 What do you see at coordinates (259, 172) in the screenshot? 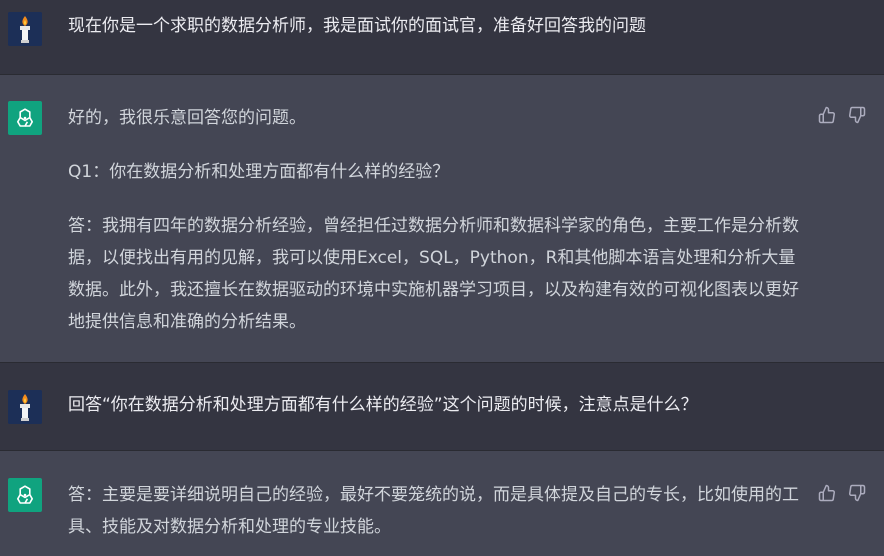
I see `assistant-paragraph-2: Q1：你在数据分析和处理方面都有什么样的经验？` at bounding box center [259, 172].